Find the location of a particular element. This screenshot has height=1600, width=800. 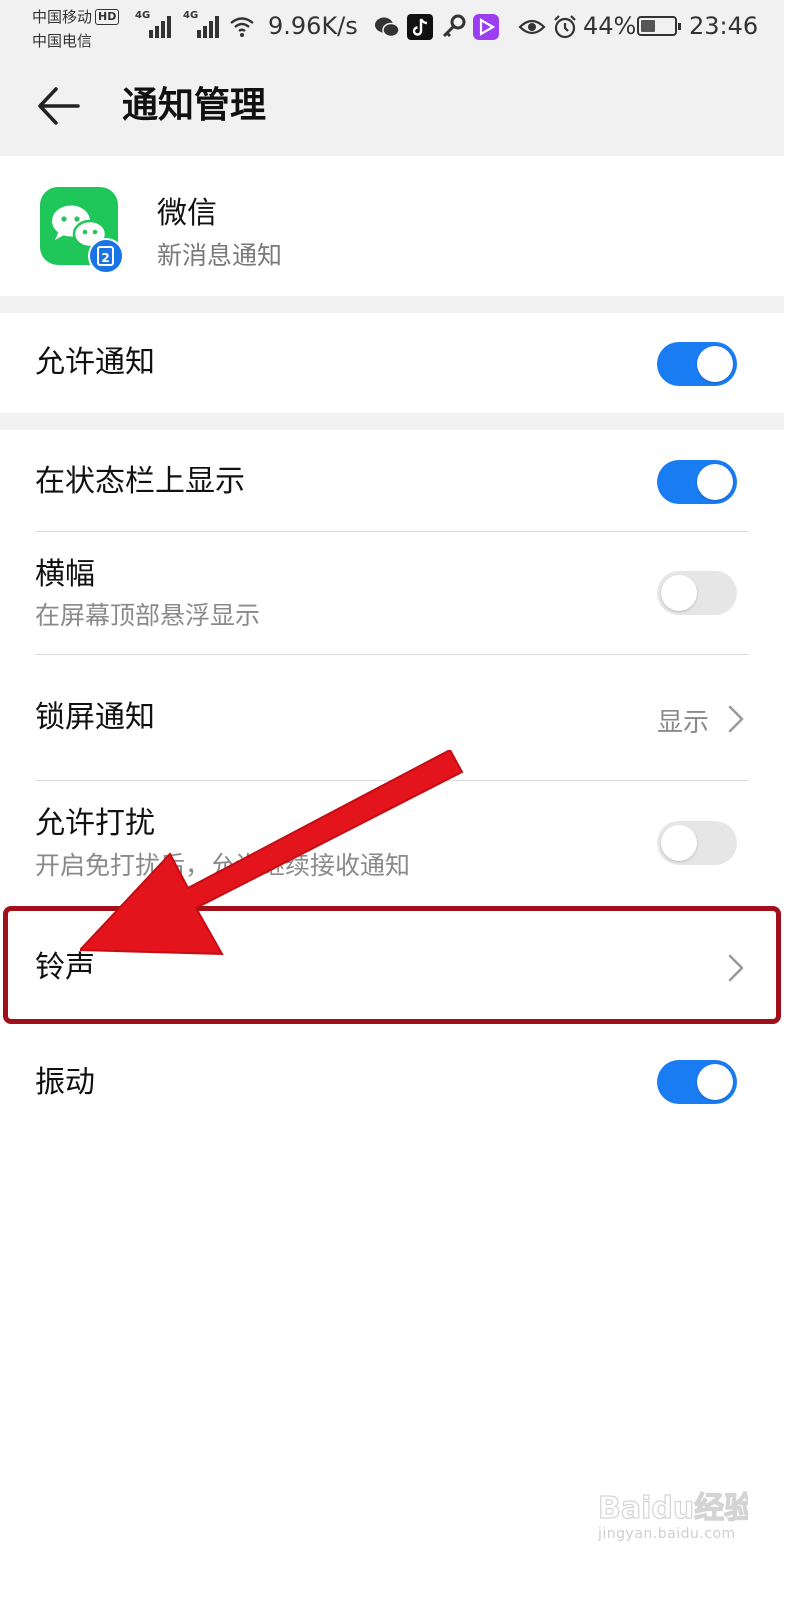

arrow-left-icon is located at coordinates (60, 106).